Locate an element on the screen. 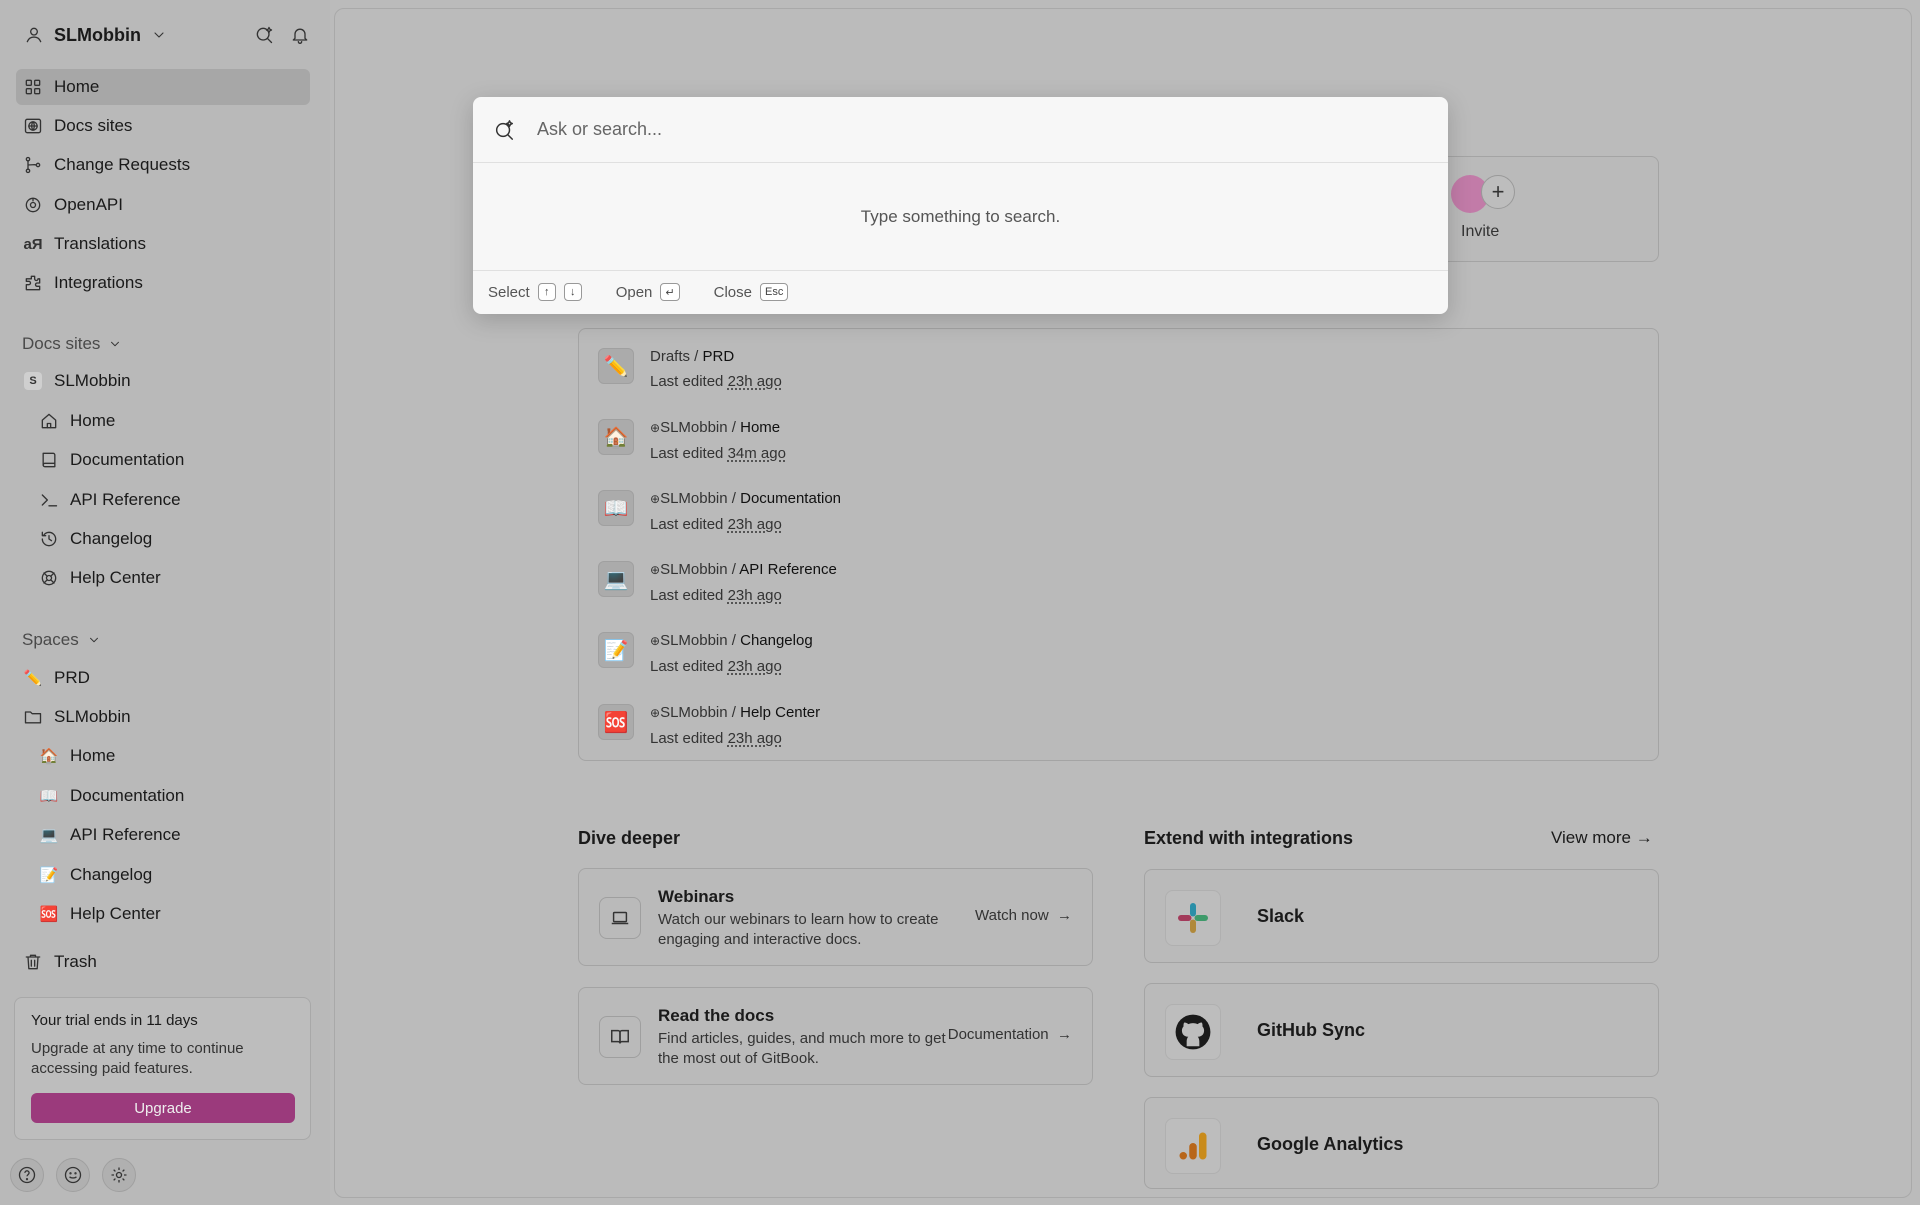 The width and height of the screenshot is (1920, 1205). item-label: PRD is located at coordinates (72, 677).